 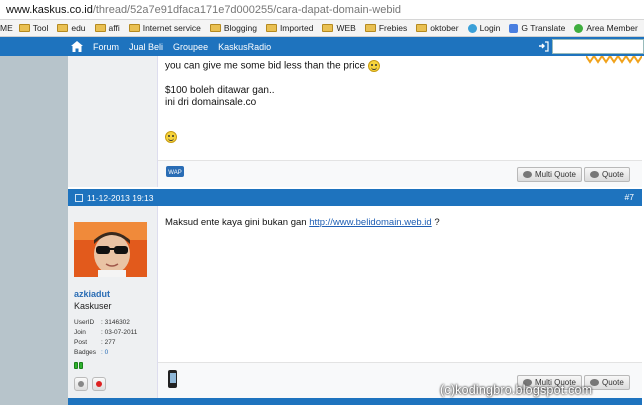 What do you see at coordinates (472, 28) in the screenshot?
I see `login-favicon-icon` at bounding box center [472, 28].